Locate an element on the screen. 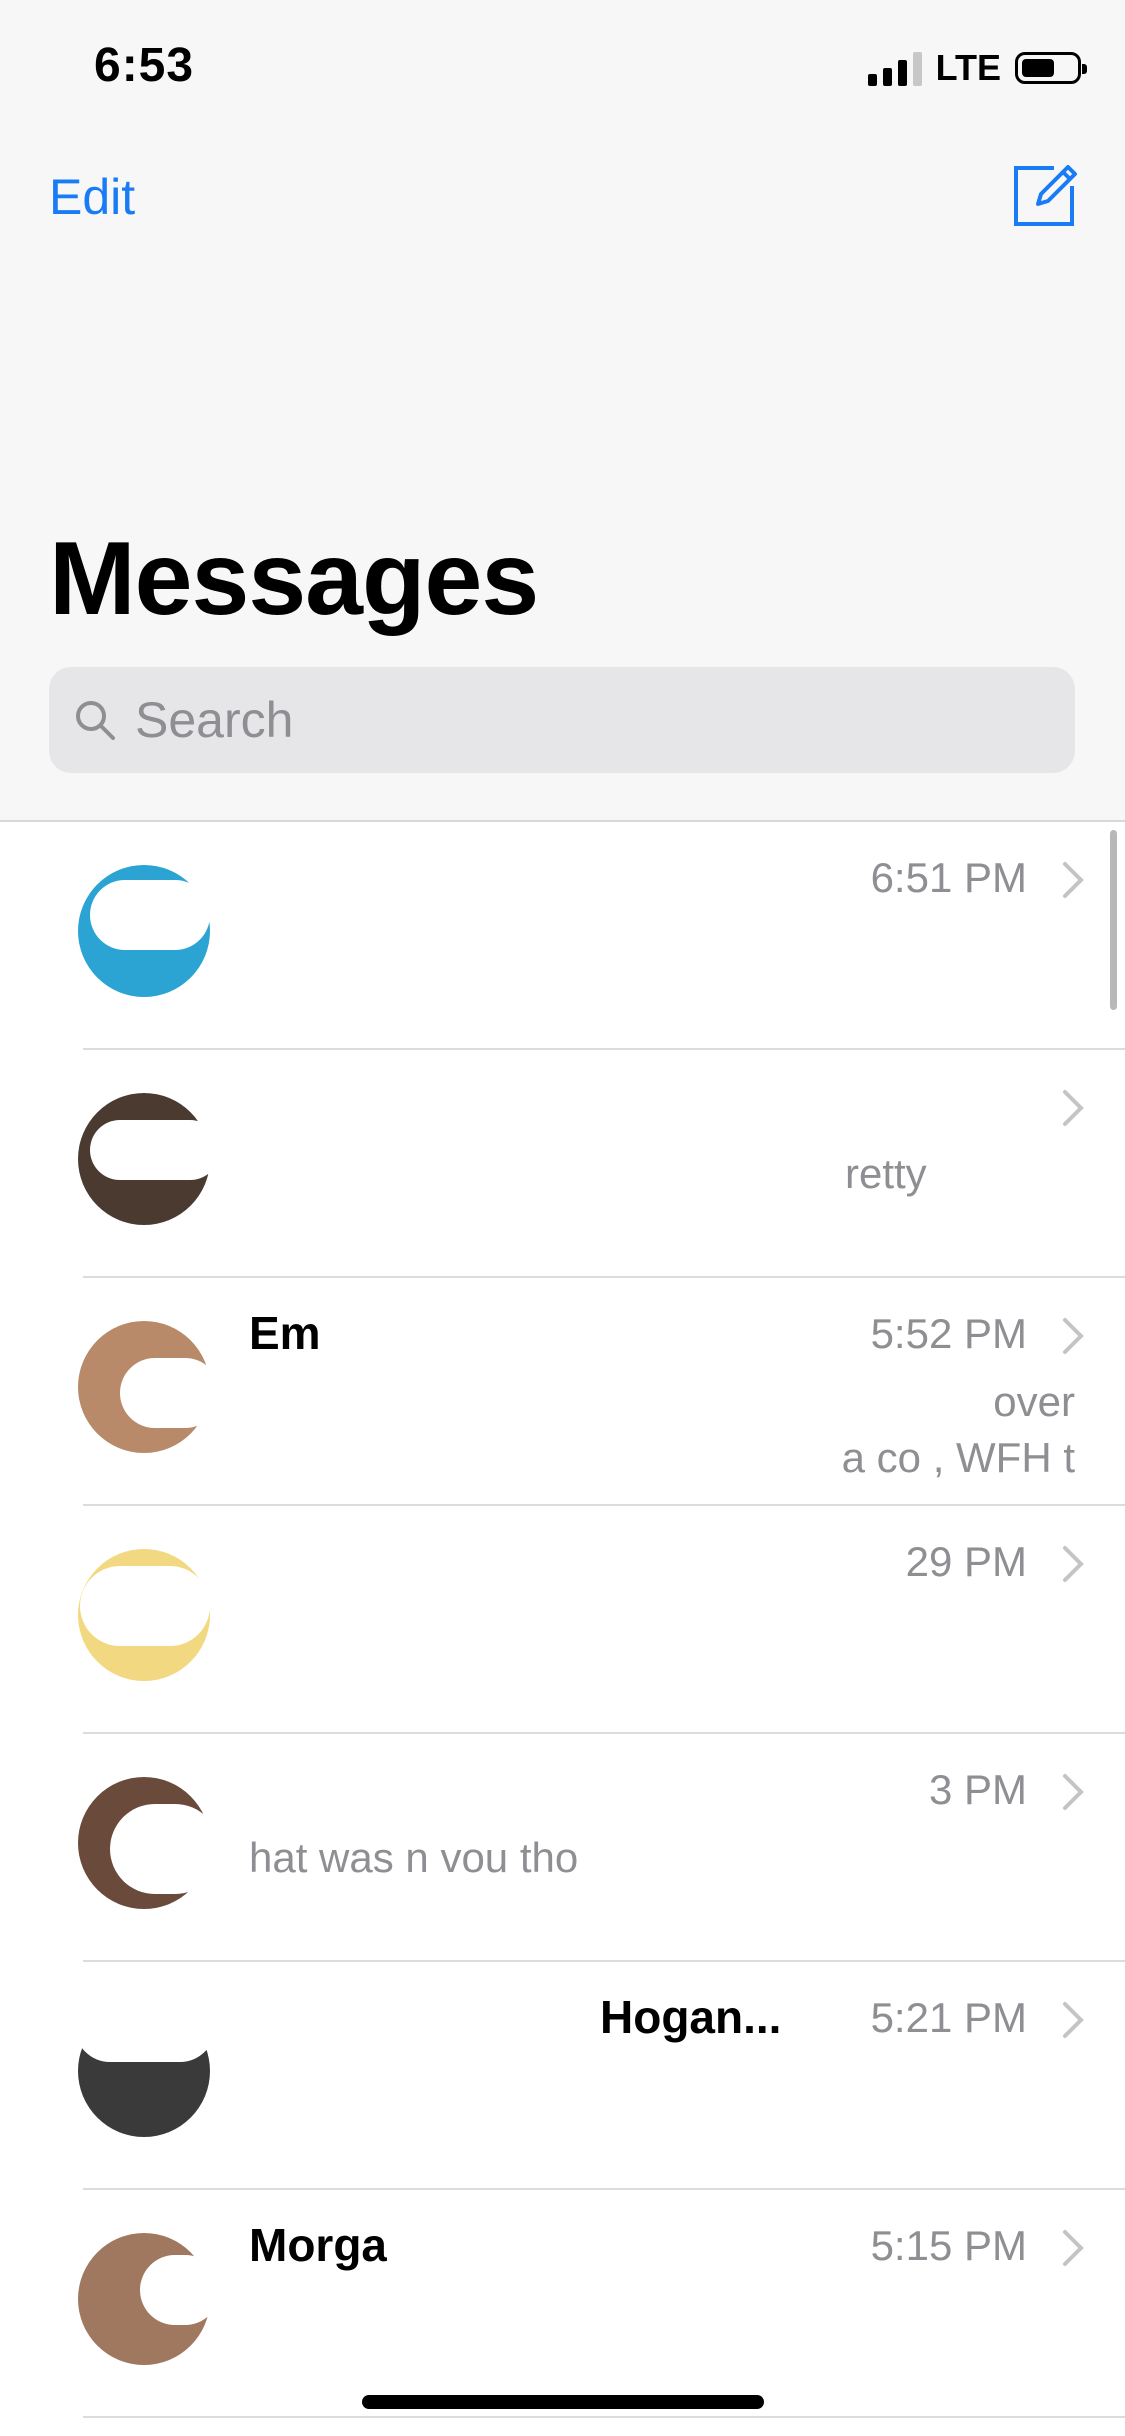 This screenshot has height=2436, width=1125. compose-icon is located at coordinates (1046, 194).